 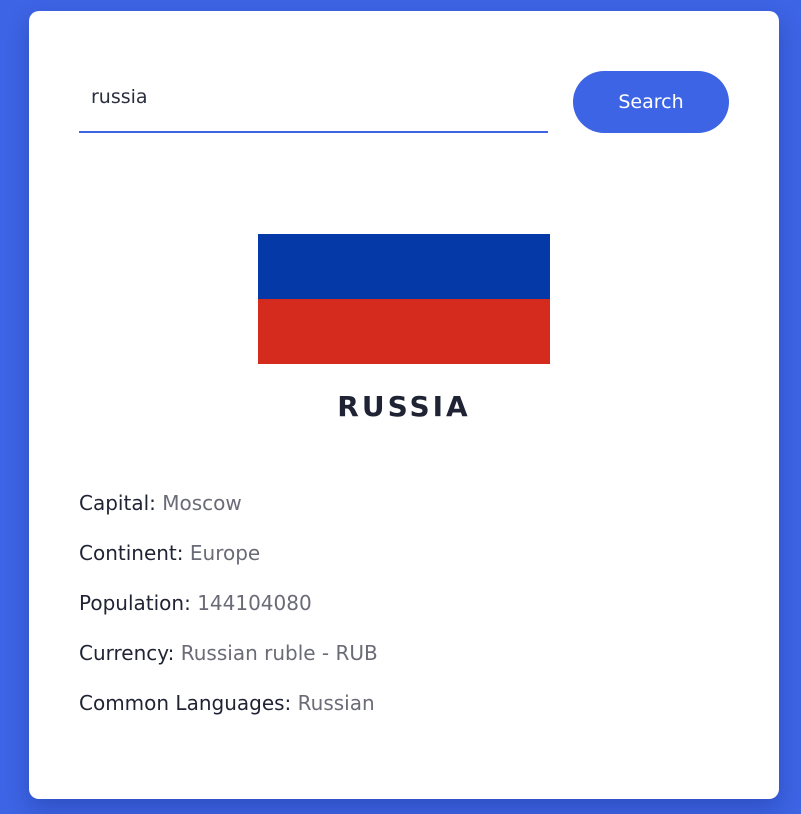 I want to click on detail-continent: Continent: Europe, so click(x=404, y=564).